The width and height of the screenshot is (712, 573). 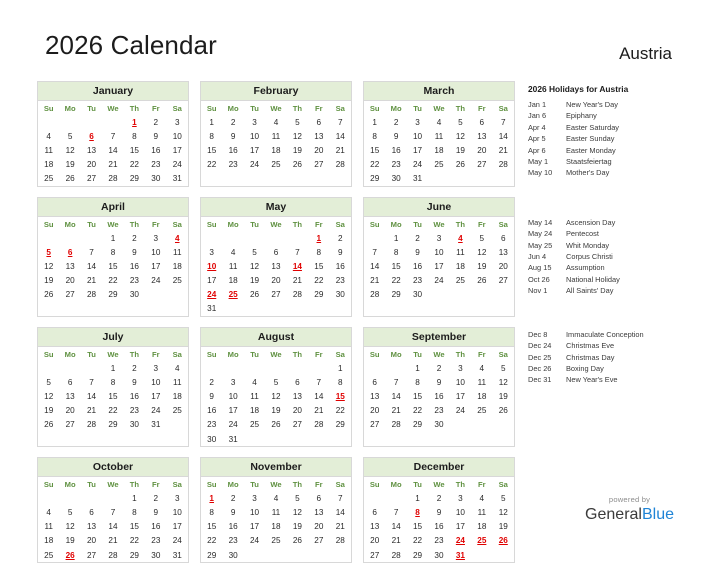 What do you see at coordinates (91, 512) in the screenshot?
I see `day-cell: 6` at bounding box center [91, 512].